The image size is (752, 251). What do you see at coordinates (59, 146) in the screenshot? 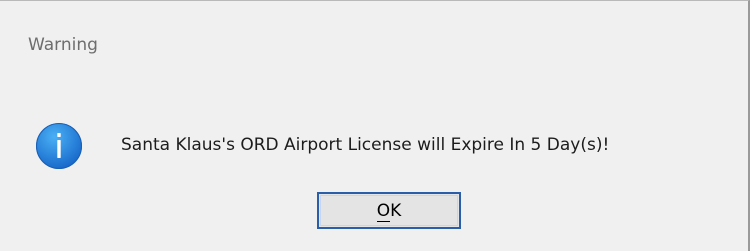
I see `info-icon` at bounding box center [59, 146].